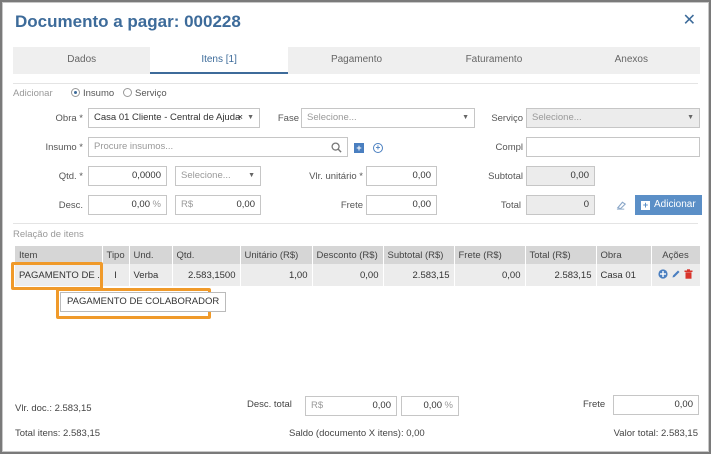  I want to click on column-header-acoes: Ações, so click(676, 255).